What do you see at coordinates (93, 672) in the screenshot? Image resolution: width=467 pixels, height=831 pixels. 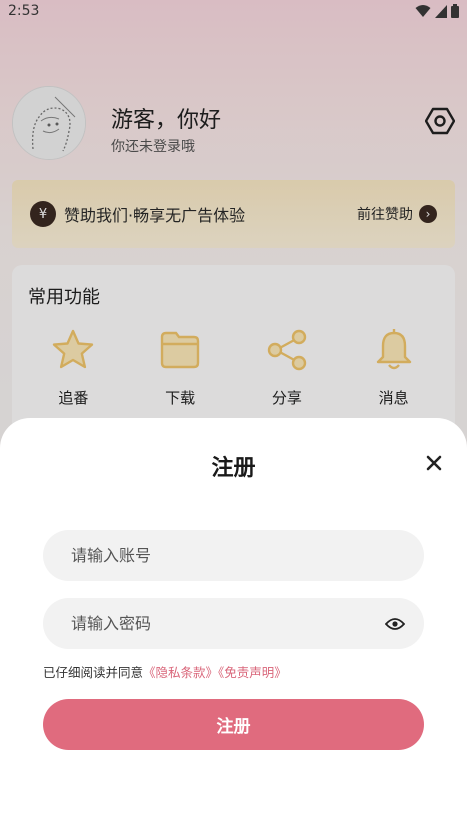 I see `agreement-prefix: 已仔细阅读并同意` at bounding box center [93, 672].